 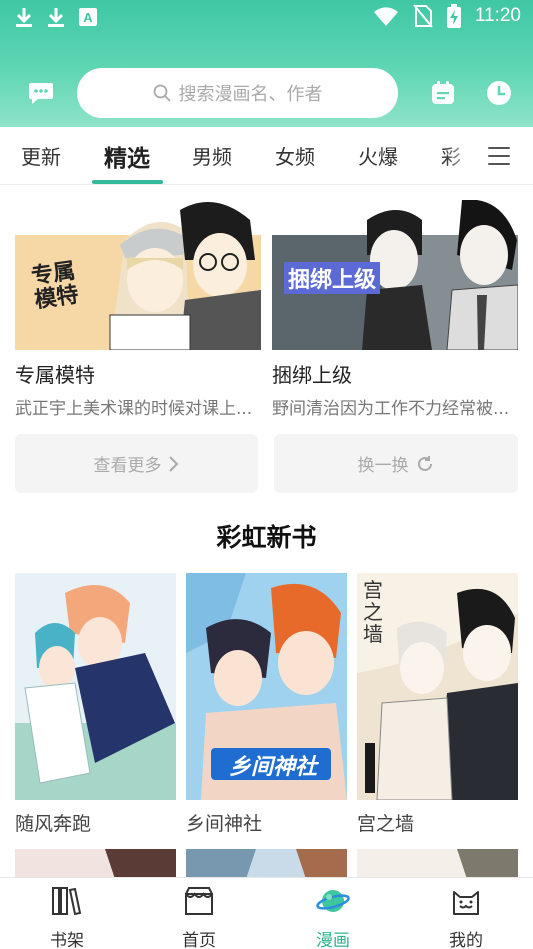 I want to click on view-more-button: 查看更多, so click(x=136, y=463).